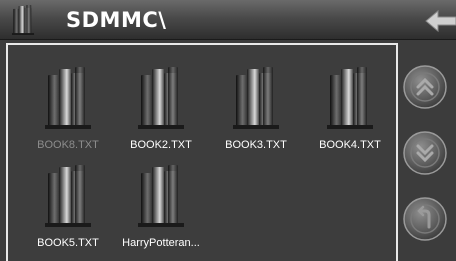 The width and height of the screenshot is (456, 261). I want to click on file-item: BOOK5.TXT, so click(68, 210).